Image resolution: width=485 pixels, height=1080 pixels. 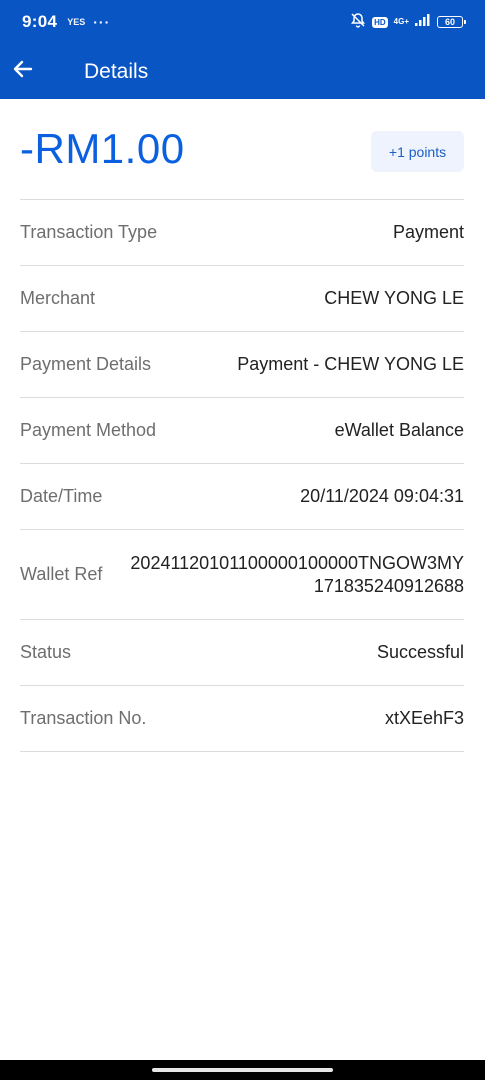 What do you see at coordinates (399, 430) in the screenshot?
I see `detail-value: eWallet Balance` at bounding box center [399, 430].